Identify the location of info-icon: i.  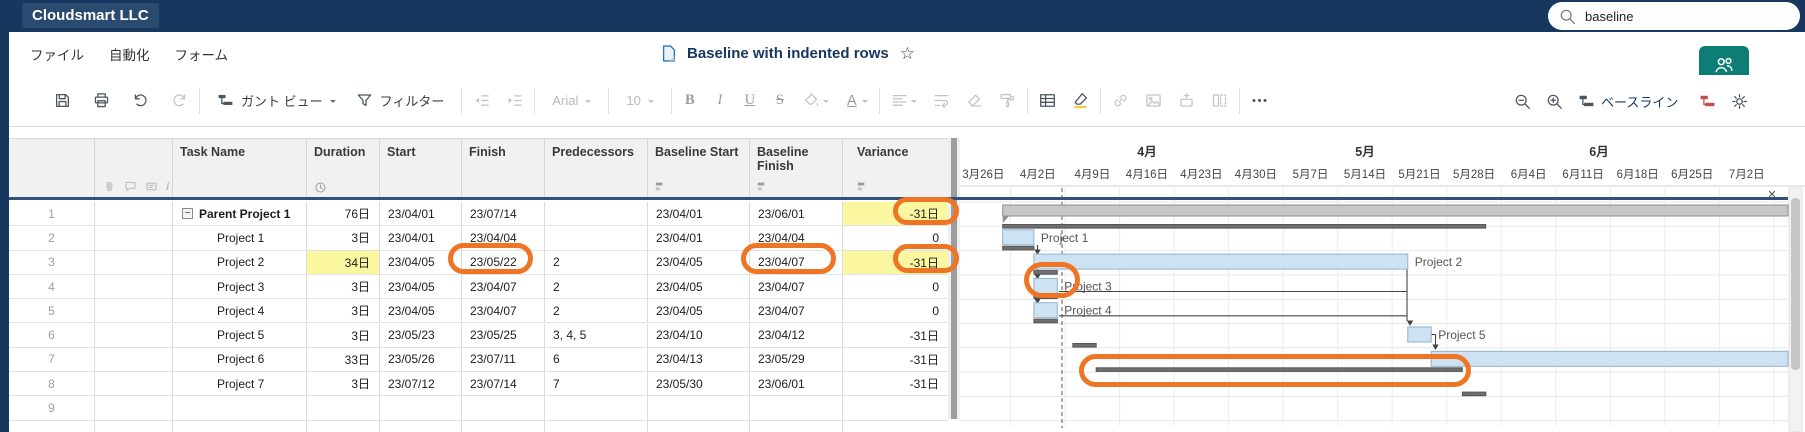
(167, 186).